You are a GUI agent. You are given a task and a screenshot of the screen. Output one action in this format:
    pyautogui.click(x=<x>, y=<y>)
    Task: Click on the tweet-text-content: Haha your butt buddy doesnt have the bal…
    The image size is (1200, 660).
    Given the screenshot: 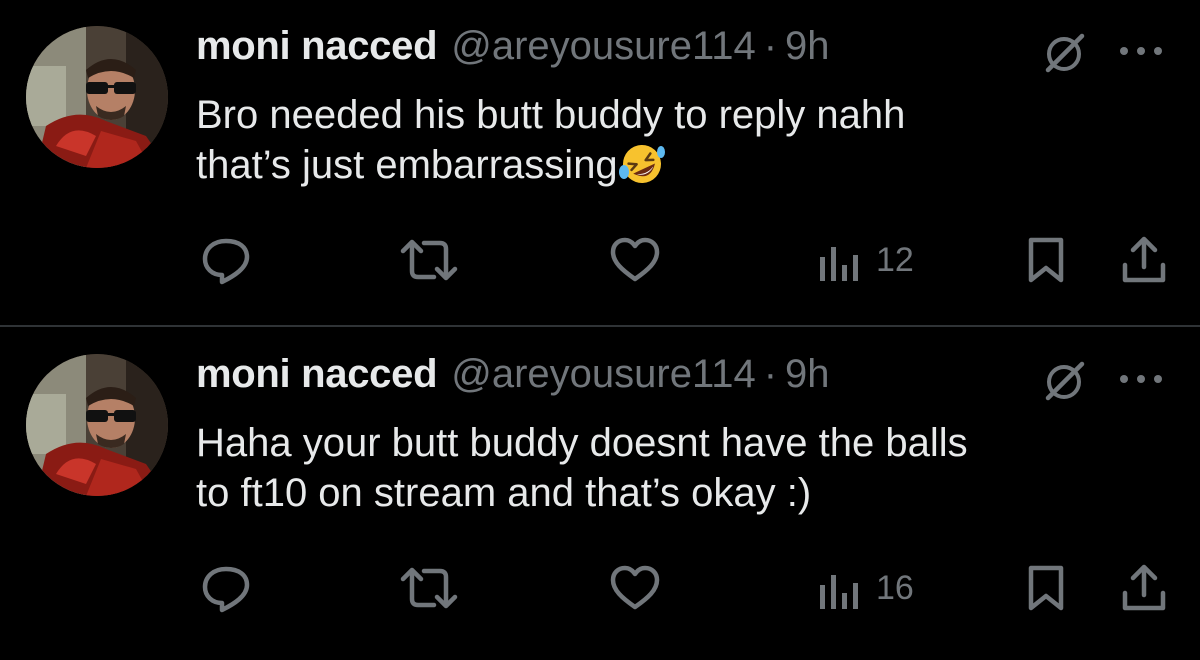 What is the action you would take?
    pyautogui.click(x=582, y=468)
    